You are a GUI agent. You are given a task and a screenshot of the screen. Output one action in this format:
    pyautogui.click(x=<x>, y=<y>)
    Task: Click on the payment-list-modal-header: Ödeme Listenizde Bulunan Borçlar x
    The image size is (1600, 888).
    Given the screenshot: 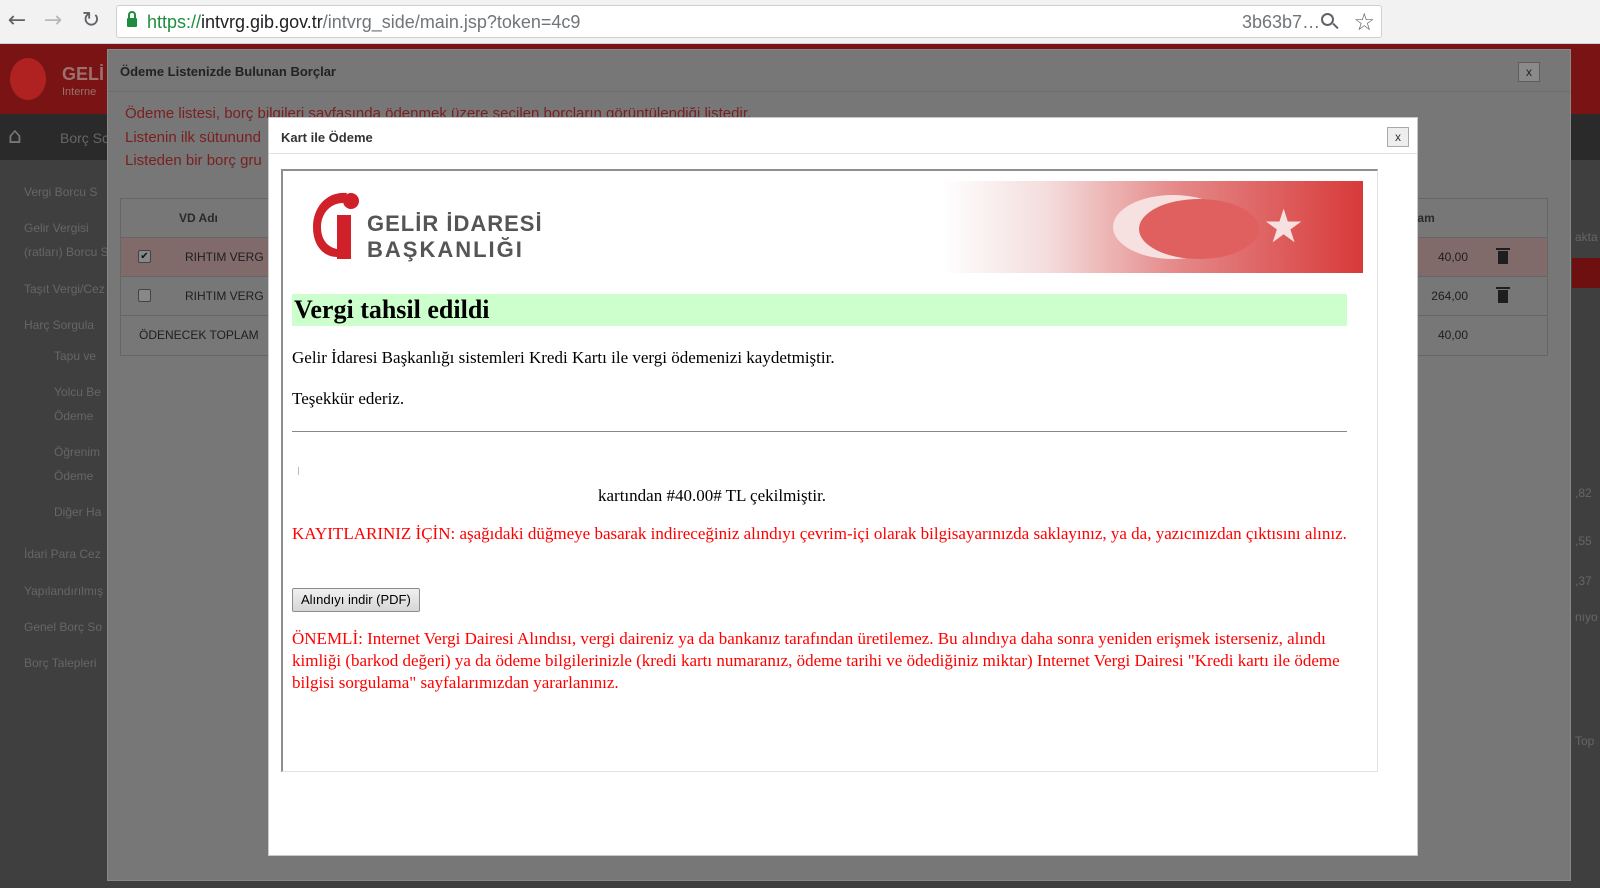 What is the action you would take?
    pyautogui.click(x=839, y=71)
    